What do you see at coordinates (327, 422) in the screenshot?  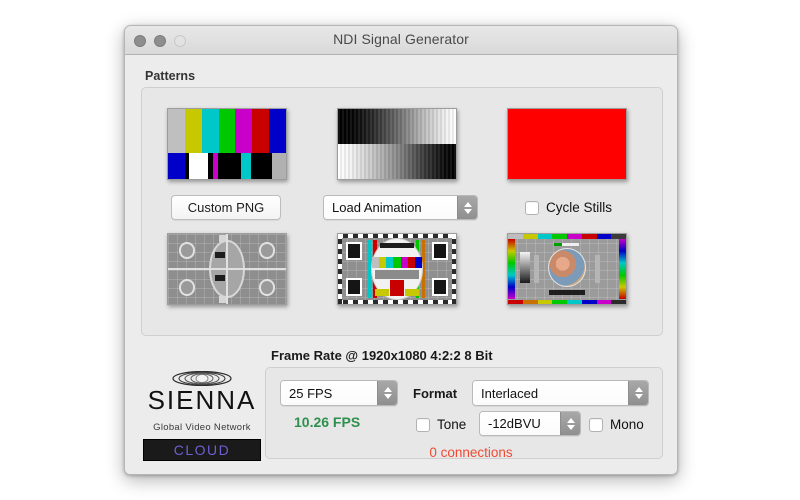 I see `live-fps-readout: 10.26 FPS` at bounding box center [327, 422].